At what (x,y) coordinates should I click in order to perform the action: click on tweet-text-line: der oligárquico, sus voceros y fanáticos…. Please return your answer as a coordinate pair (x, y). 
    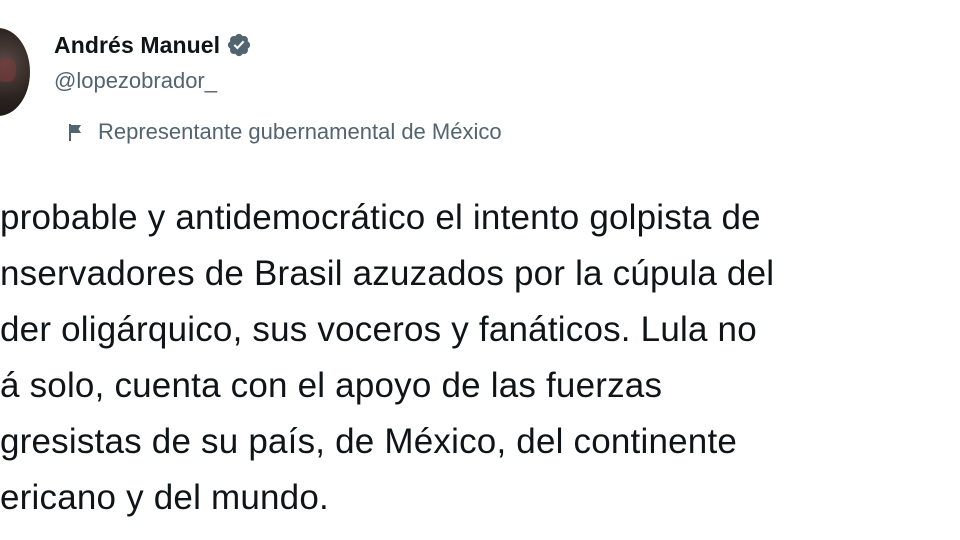
    Looking at the image, I should click on (378, 329).